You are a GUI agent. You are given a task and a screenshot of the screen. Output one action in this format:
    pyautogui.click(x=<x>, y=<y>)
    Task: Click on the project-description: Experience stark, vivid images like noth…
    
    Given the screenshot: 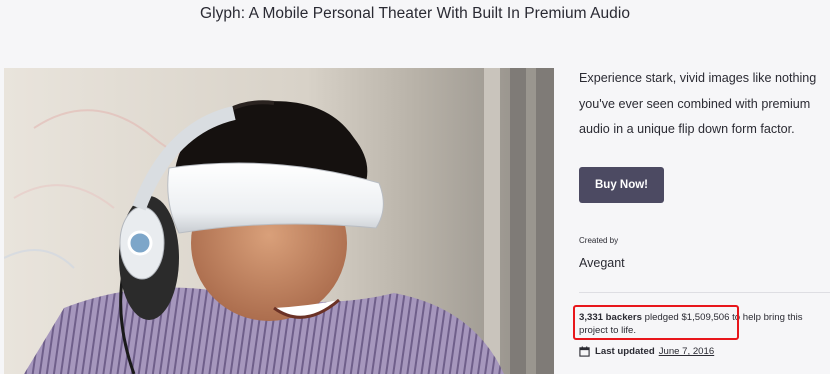 What is the action you would take?
    pyautogui.click(x=698, y=103)
    